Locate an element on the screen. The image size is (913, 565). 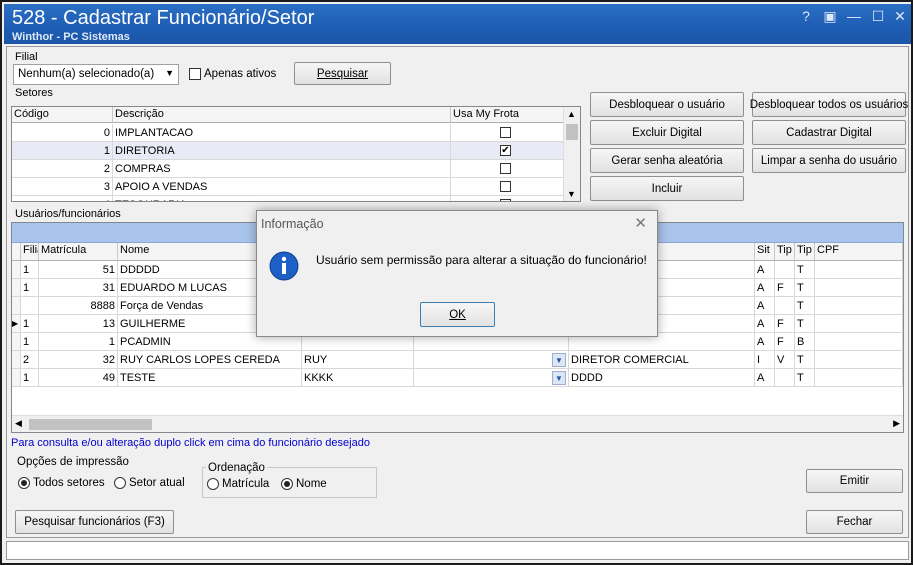
gerar-senha-button: Gerar senha aleatória is located at coordinates (667, 160).